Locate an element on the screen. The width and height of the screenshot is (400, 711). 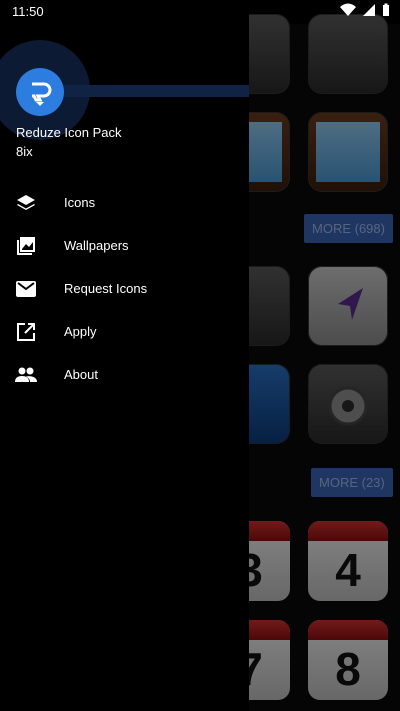
signal-icon is located at coordinates (369, 10).